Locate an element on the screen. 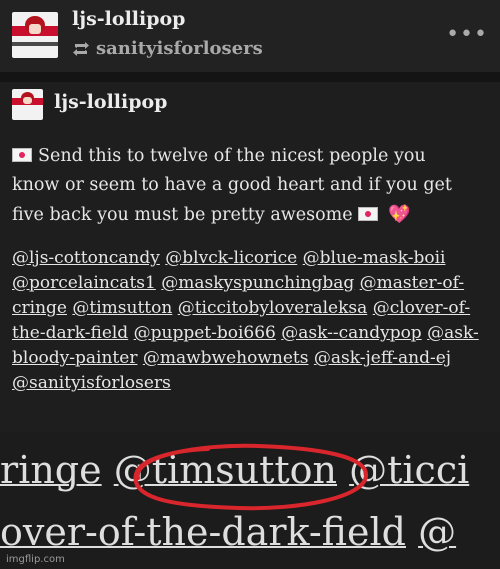  mention-link: @porcelaincats1 is located at coordinates (84, 283).